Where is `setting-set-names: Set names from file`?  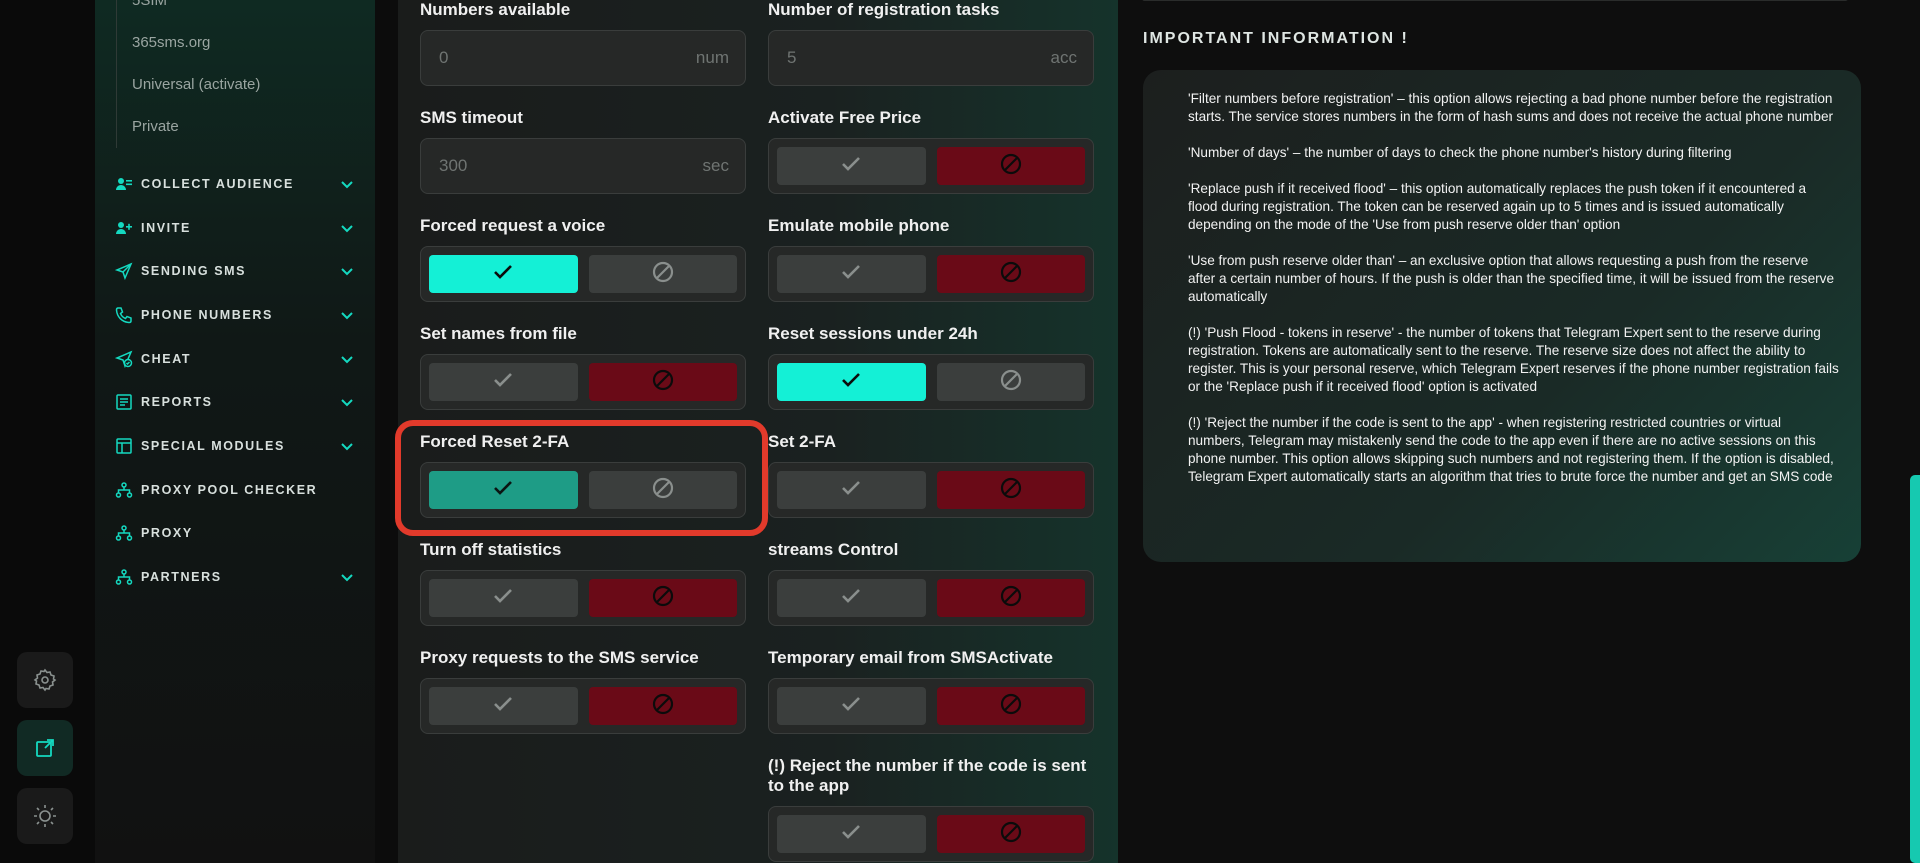 setting-set-names: Set names from file is located at coordinates (583, 367).